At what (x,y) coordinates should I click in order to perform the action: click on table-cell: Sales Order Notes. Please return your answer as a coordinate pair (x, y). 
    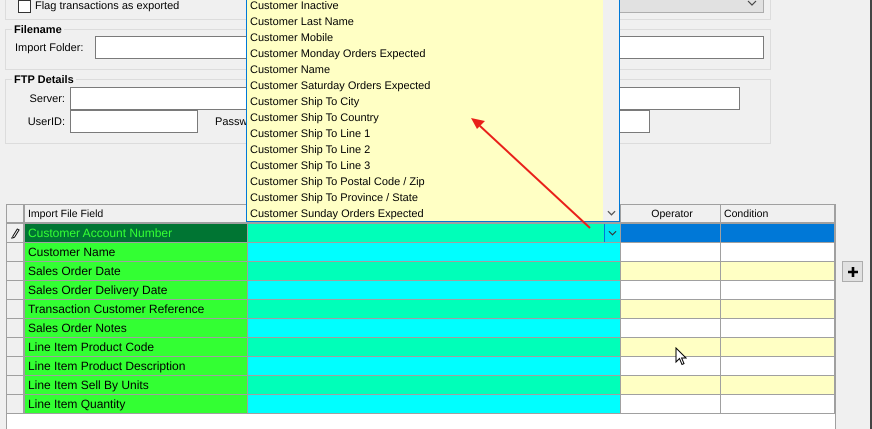
    Looking at the image, I should click on (136, 328).